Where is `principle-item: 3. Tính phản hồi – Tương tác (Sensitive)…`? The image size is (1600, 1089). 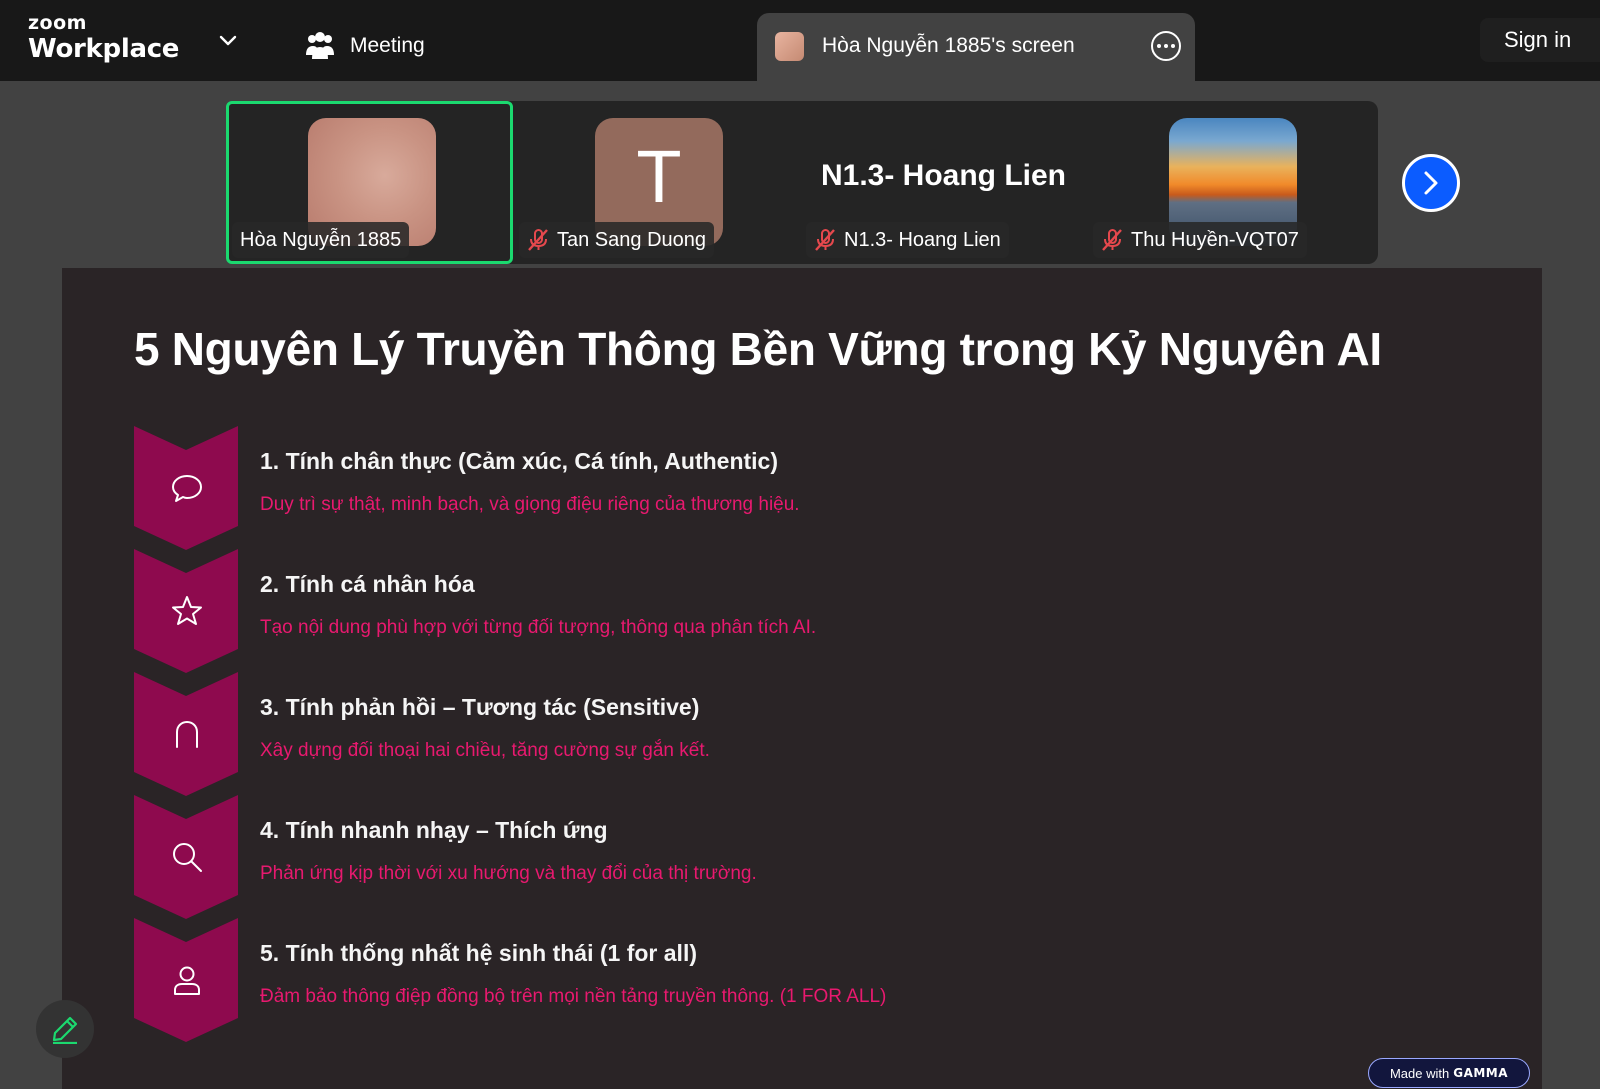 principle-item: 3. Tính phản hồi – Tương tác (Sensitive)… is located at coordinates (784, 734).